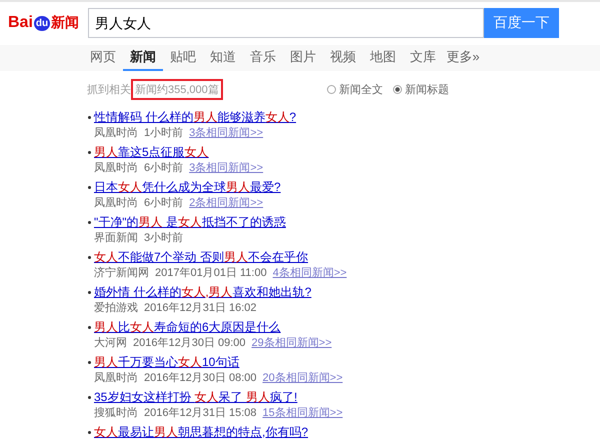  Describe the element at coordinates (420, 89) in the screenshot. I see `radio-option: 新闻标题` at that location.